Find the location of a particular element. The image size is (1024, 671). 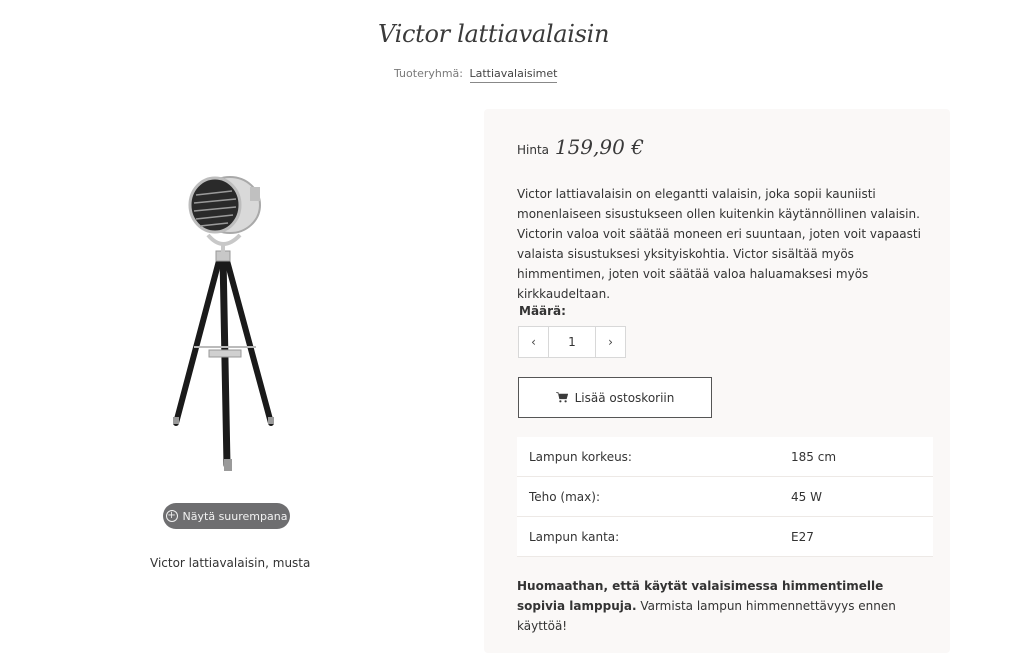

breadcrumb: Tuoteryhmä: Lattiavalaisimet is located at coordinates (476, 75).